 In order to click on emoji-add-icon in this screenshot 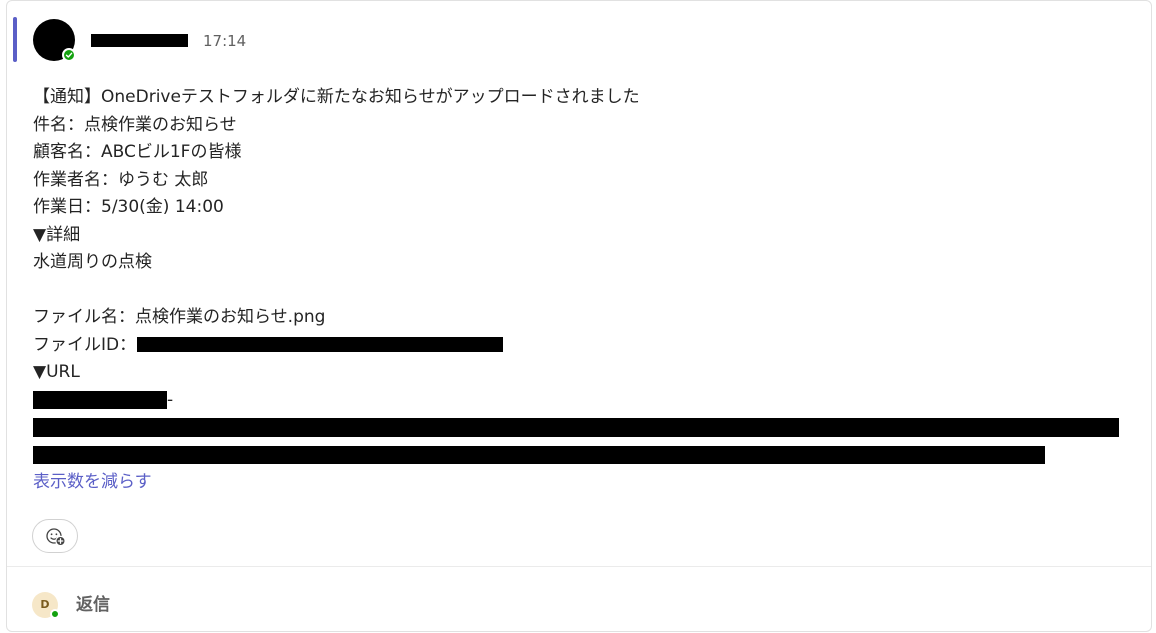, I will do `click(56, 537)`.